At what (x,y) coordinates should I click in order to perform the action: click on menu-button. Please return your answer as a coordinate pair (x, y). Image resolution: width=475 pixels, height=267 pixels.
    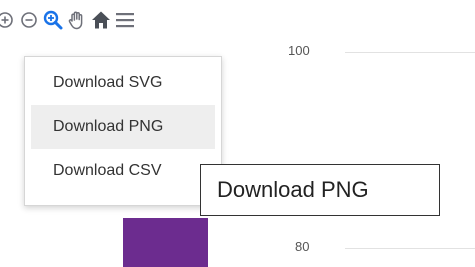
    Looking at the image, I should click on (125, 20).